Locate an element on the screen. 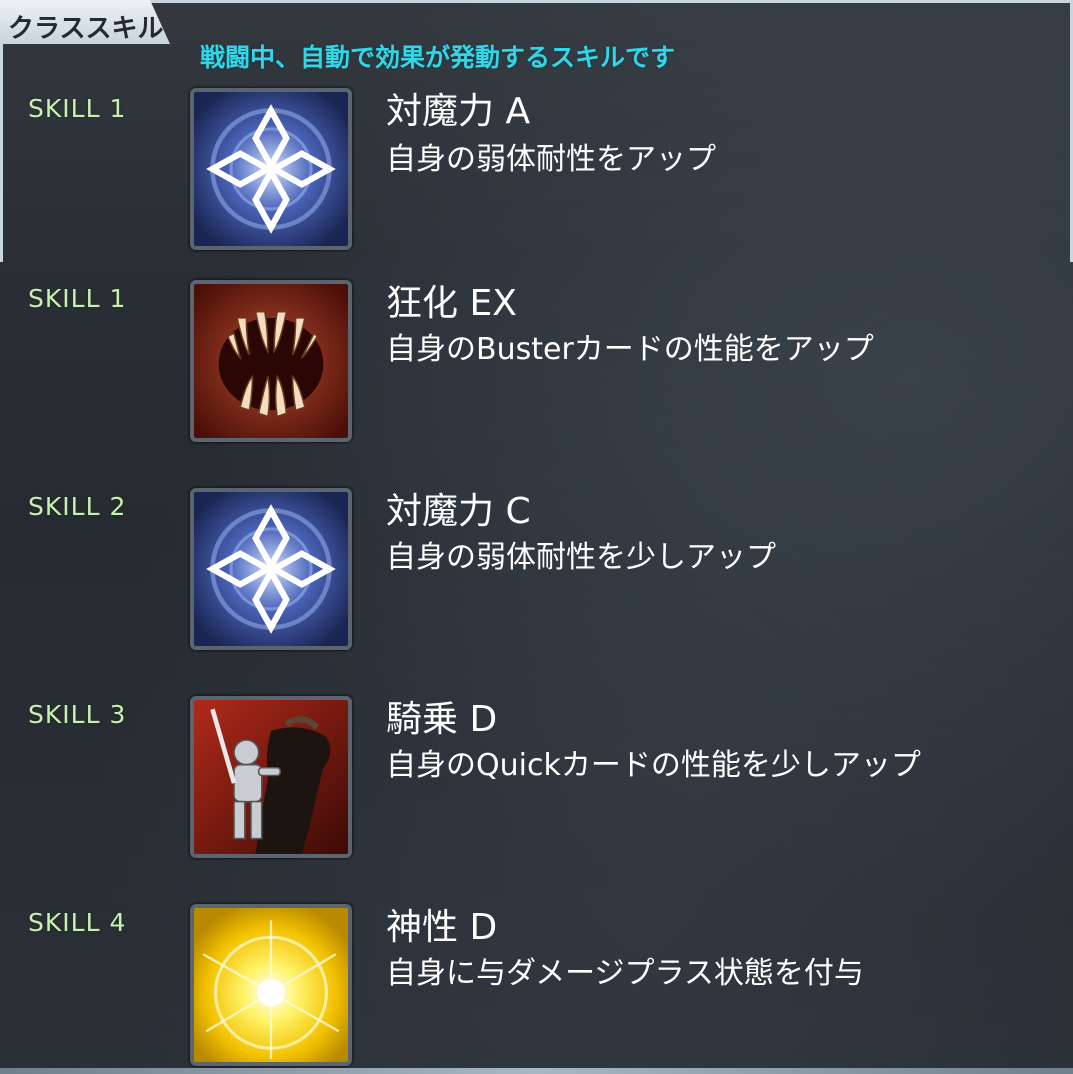  skill-slot-label: SKILL 3 is located at coordinates (77, 714).